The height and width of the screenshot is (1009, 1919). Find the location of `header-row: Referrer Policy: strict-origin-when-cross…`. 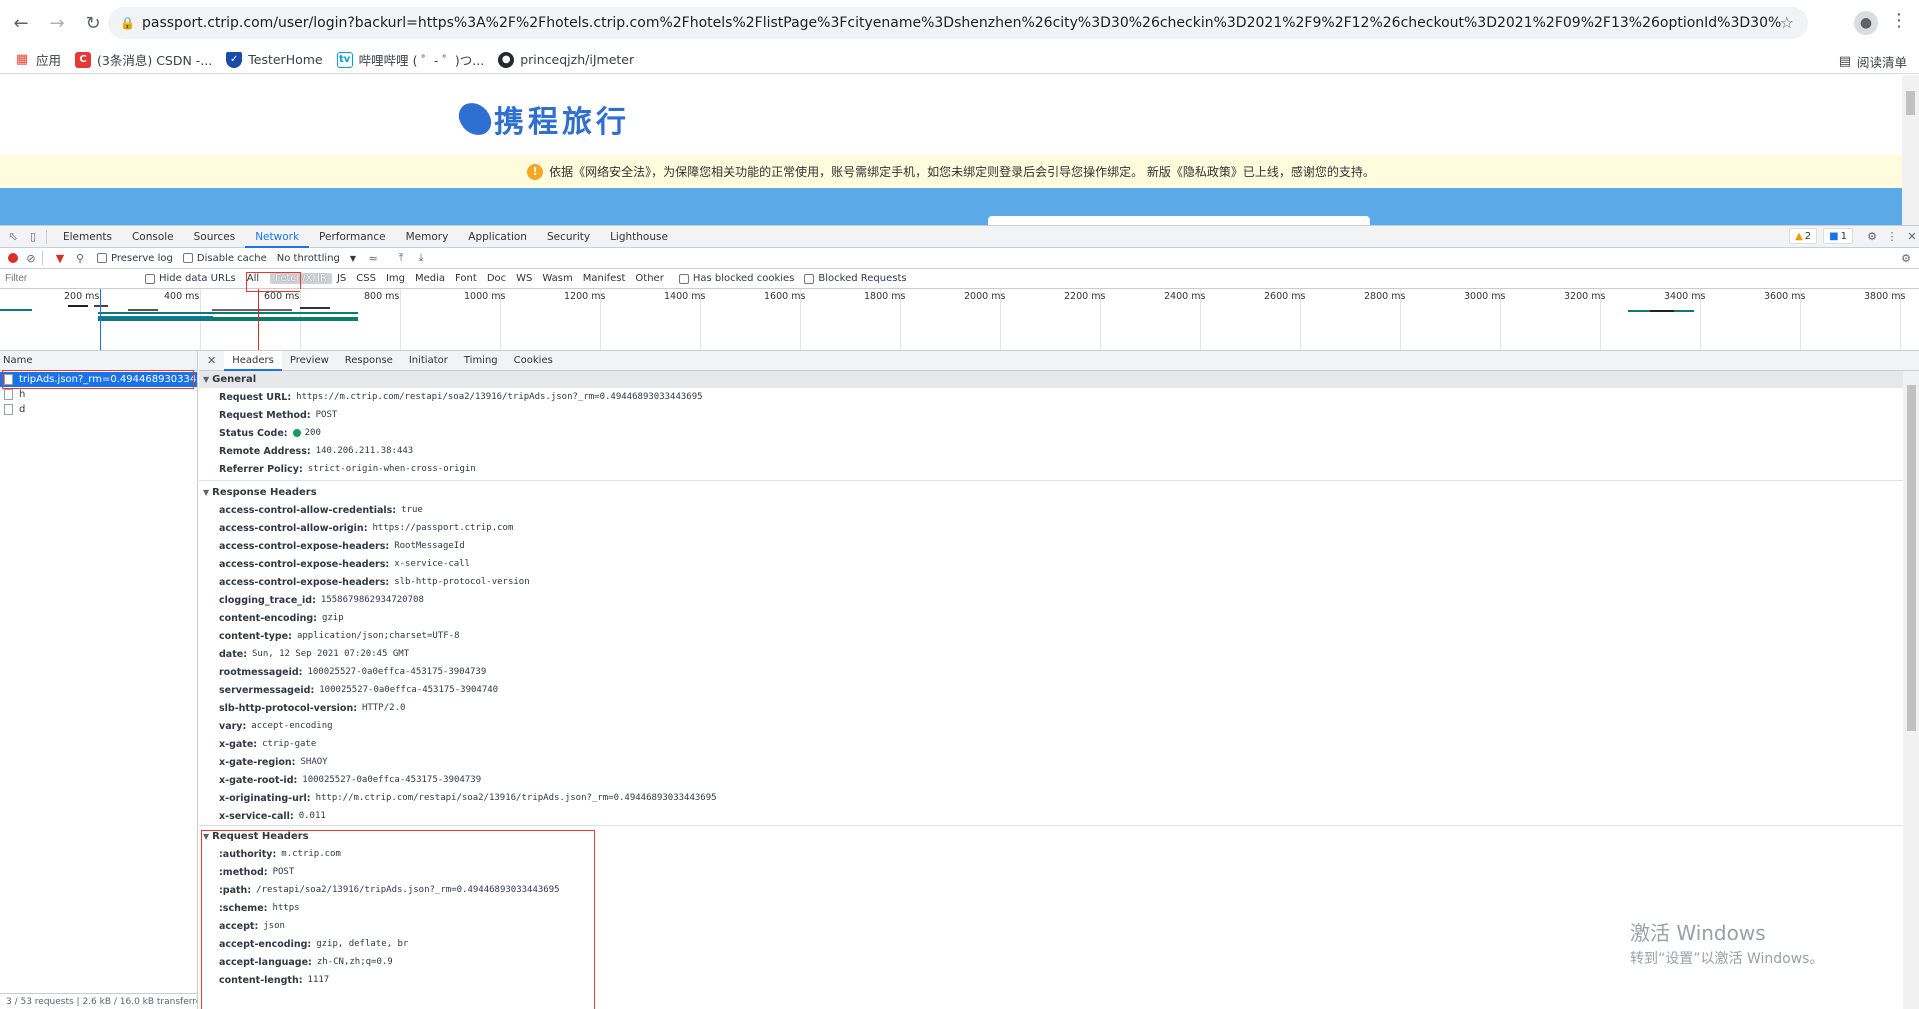

header-row: Referrer Policy: strict-origin-when-cross… is located at coordinates (1051, 469).